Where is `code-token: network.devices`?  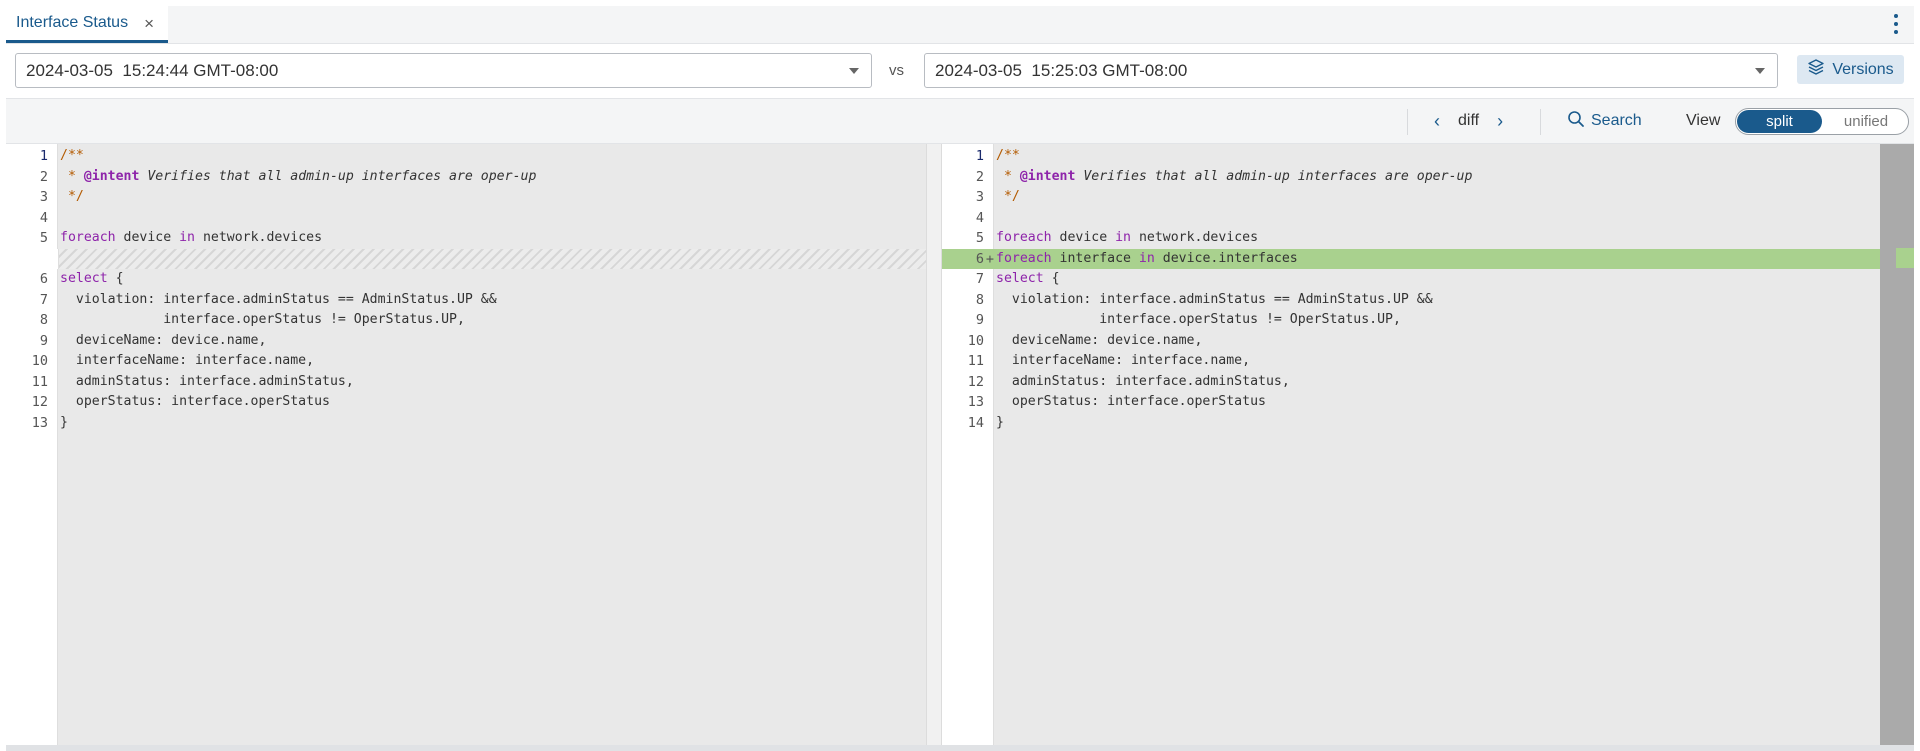
code-token: network.devices is located at coordinates (1195, 237).